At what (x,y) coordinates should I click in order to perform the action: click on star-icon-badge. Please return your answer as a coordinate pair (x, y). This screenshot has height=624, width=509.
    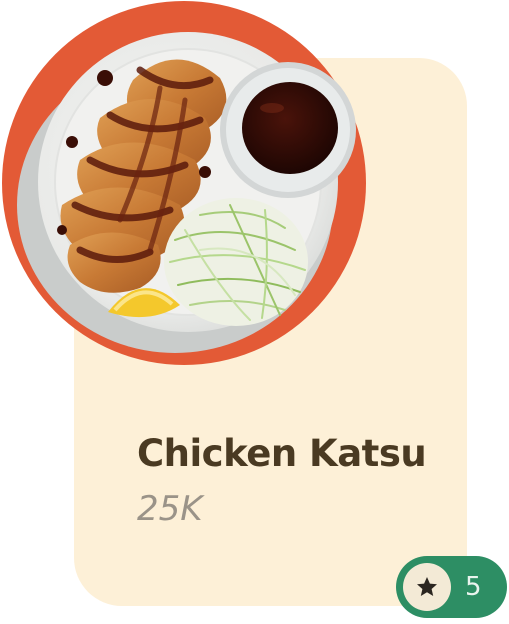
    Looking at the image, I should click on (427, 587).